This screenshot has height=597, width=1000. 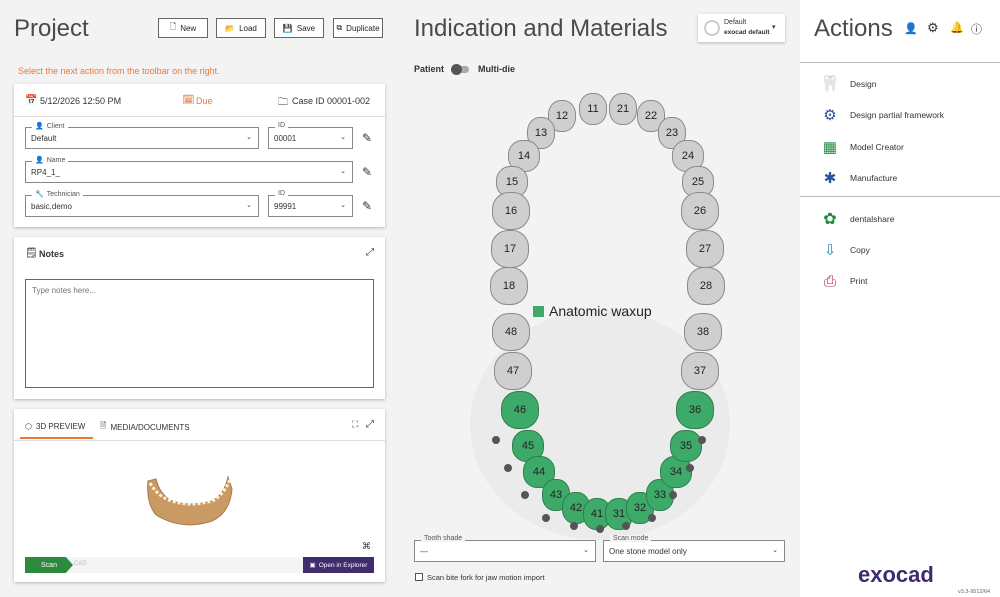 I want to click on divider, so click(x=199, y=116).